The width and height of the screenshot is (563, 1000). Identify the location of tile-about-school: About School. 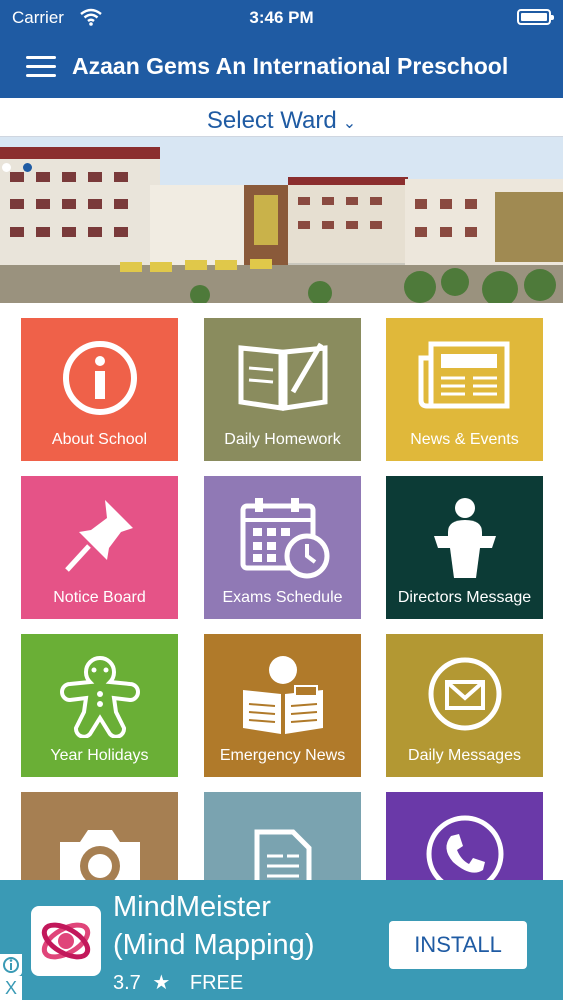
(99, 389).